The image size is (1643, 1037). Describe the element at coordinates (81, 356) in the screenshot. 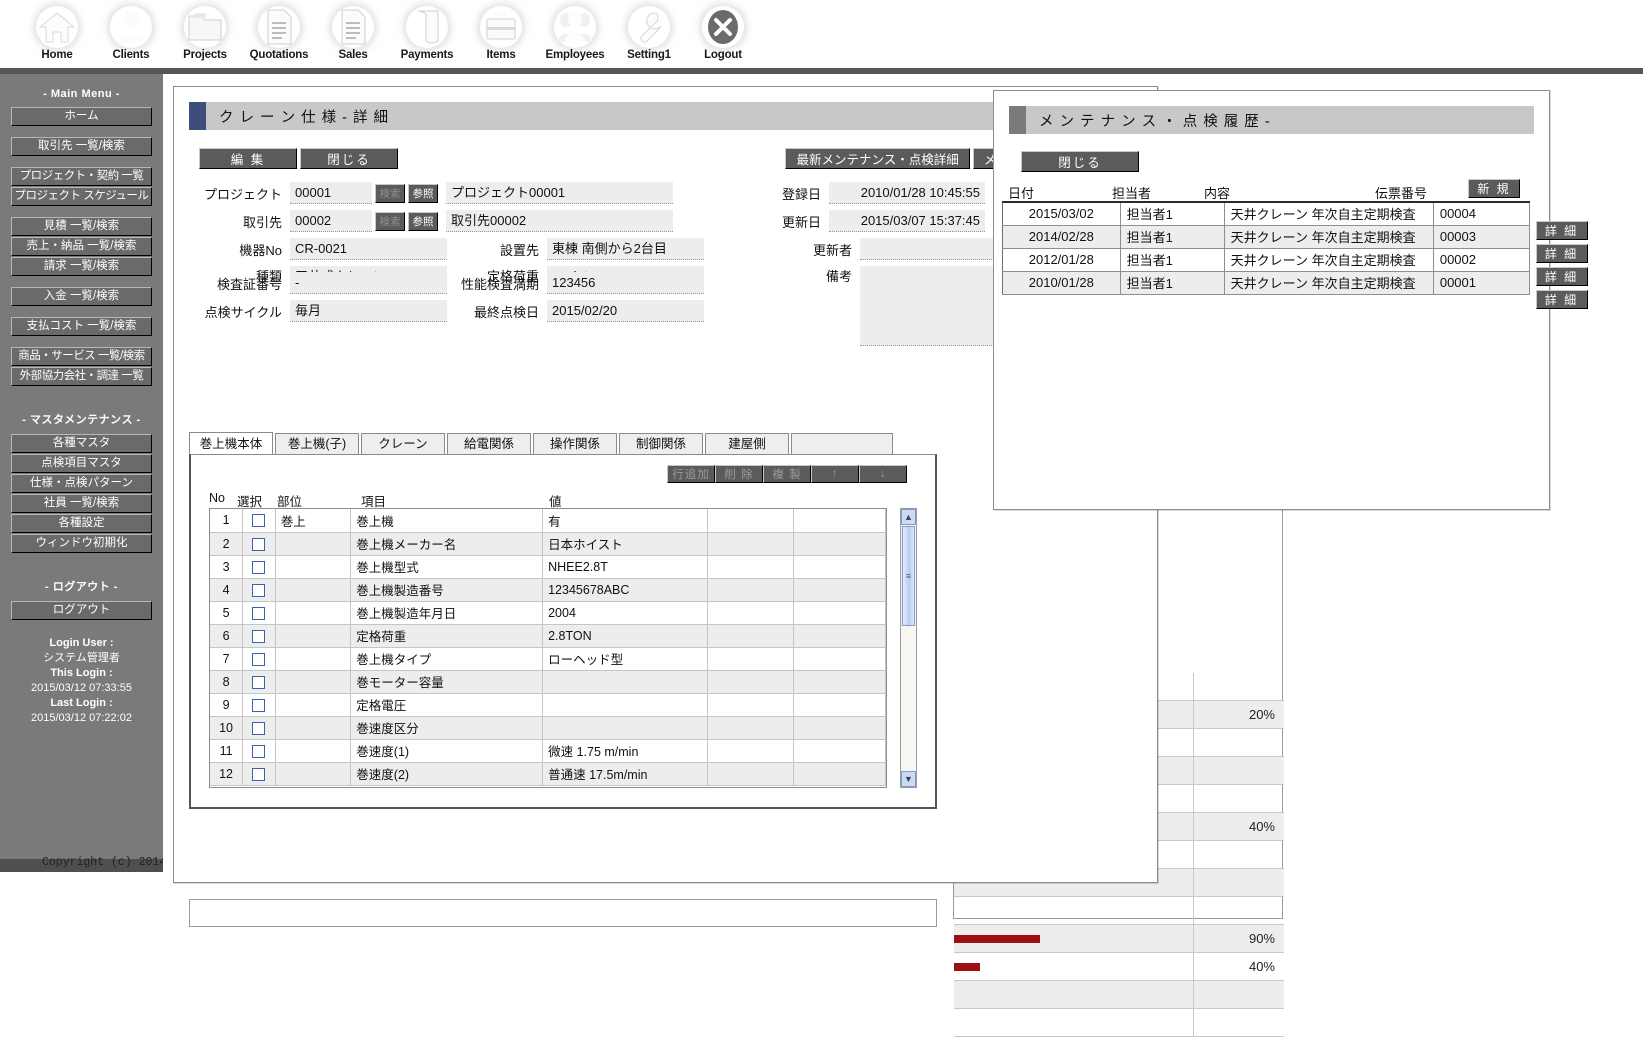

I see `sidebar-item-products-services: 商品・サービス 一覧/検索` at that location.